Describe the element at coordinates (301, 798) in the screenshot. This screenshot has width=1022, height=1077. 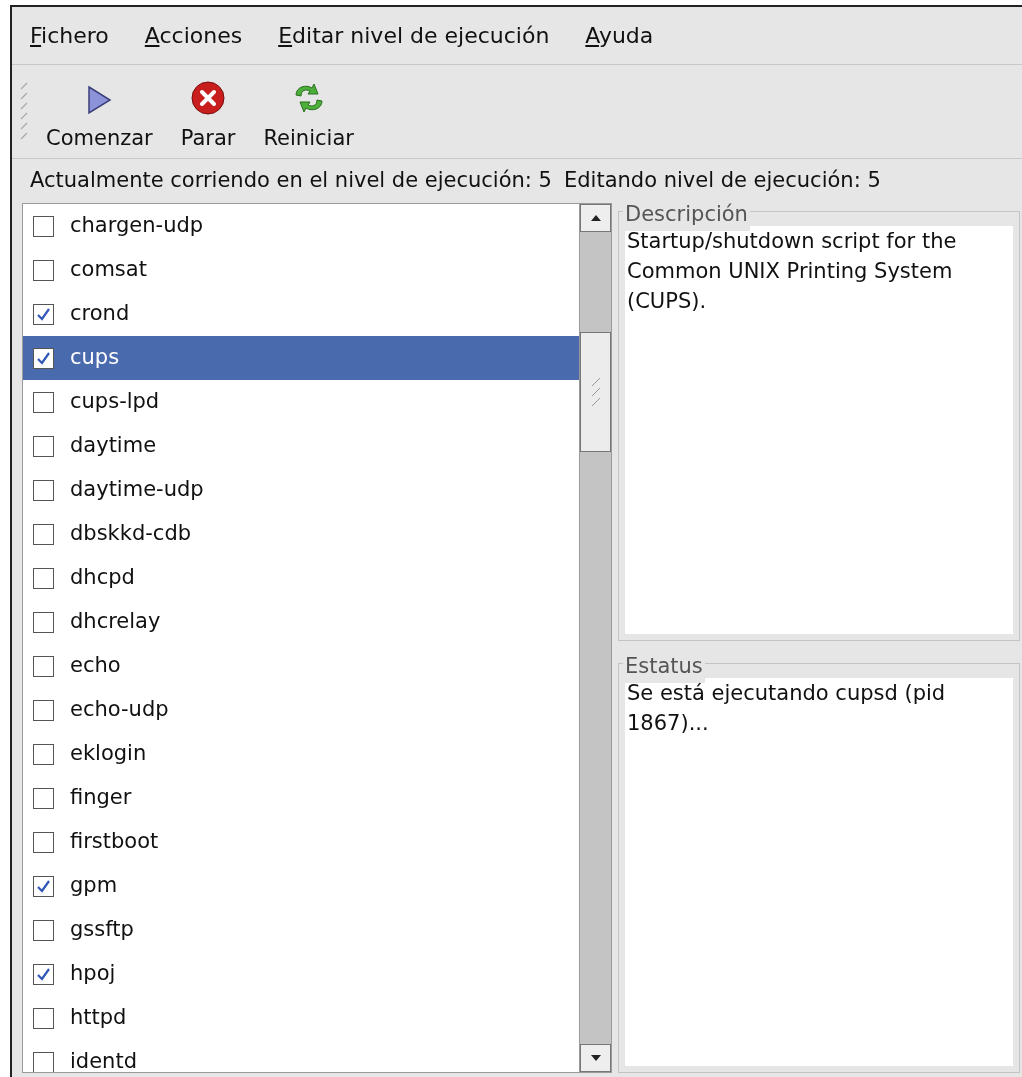
I see `service-row: finger` at that location.